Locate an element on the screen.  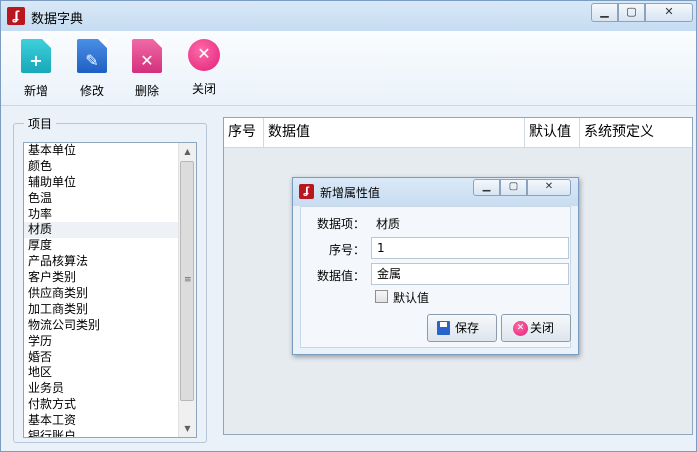
list-item: 地区 is located at coordinates (102, 373).